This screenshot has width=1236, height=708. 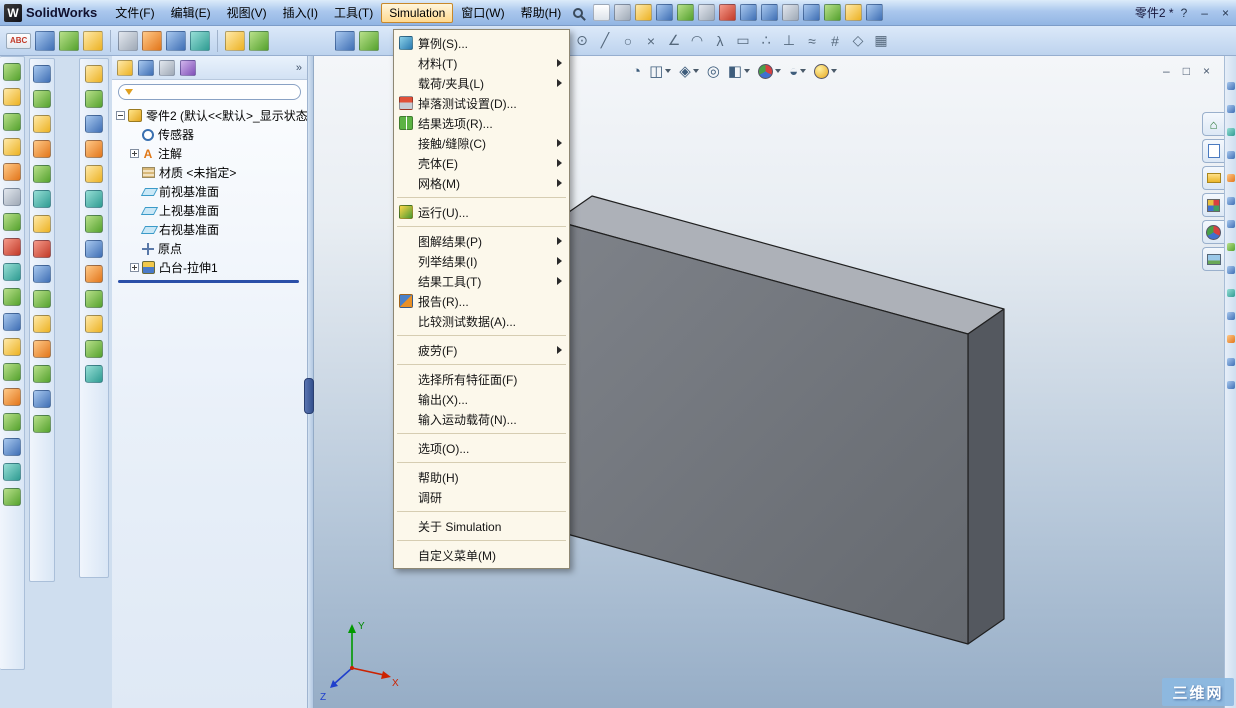 What do you see at coordinates (1184, 13) in the screenshot?
I see `help-button: ?` at bounding box center [1184, 13].